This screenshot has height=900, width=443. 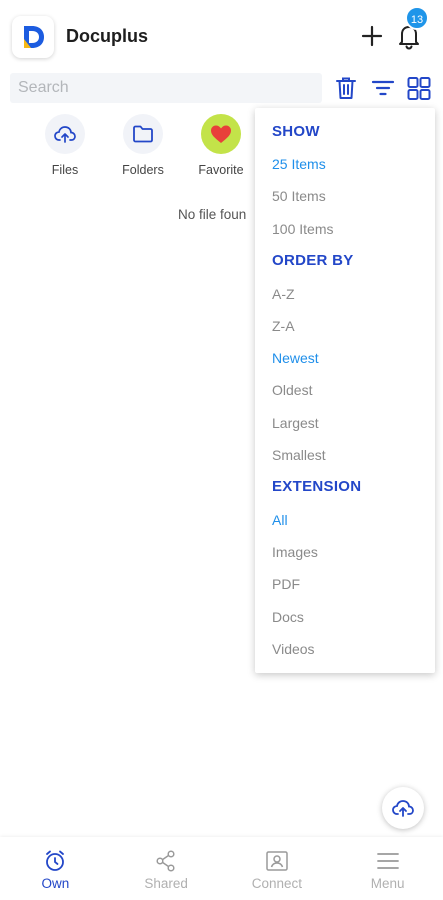 I want to click on search-input, so click(x=166, y=88).